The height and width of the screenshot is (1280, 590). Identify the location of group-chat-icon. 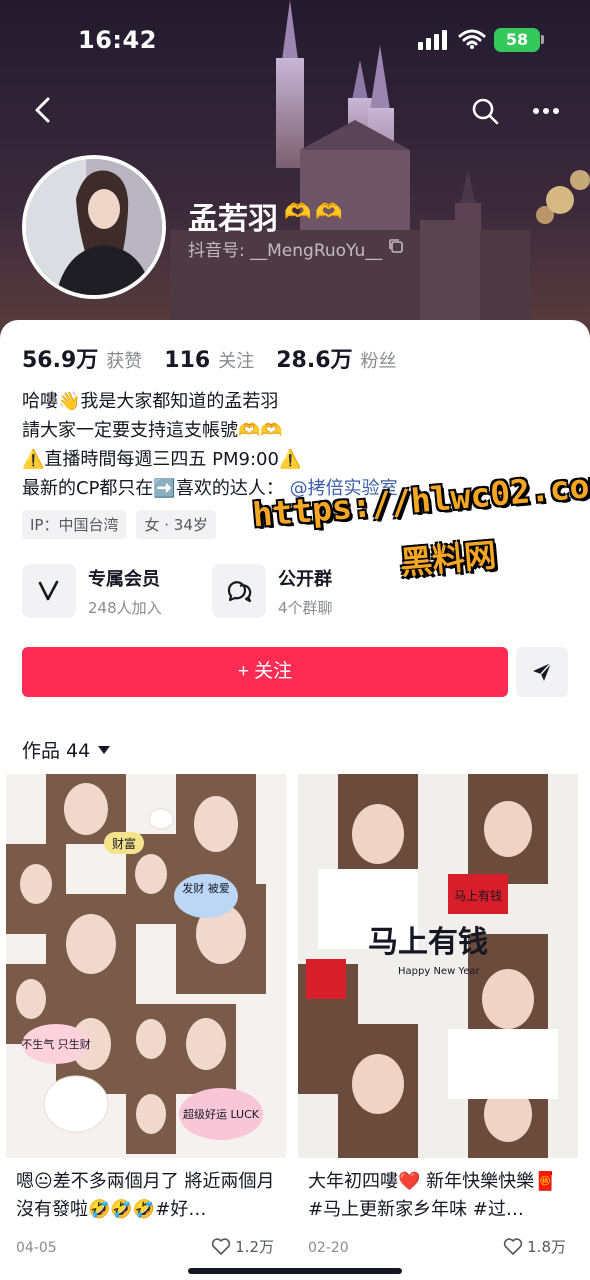
(239, 591).